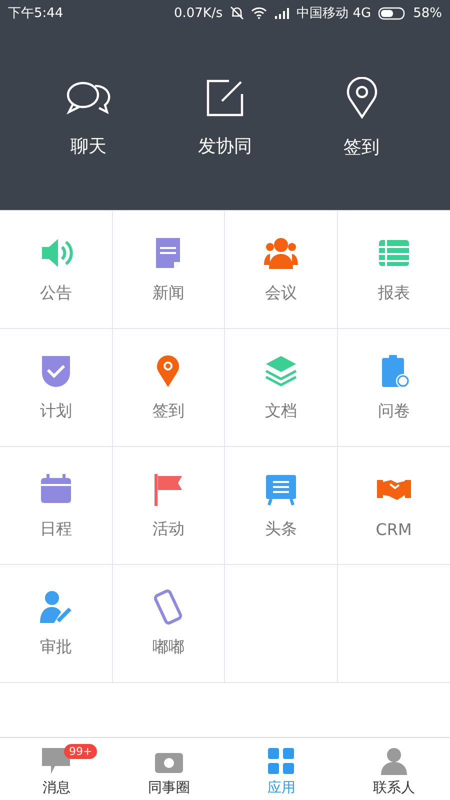  I want to click on app-tile: 头条, so click(281, 506).